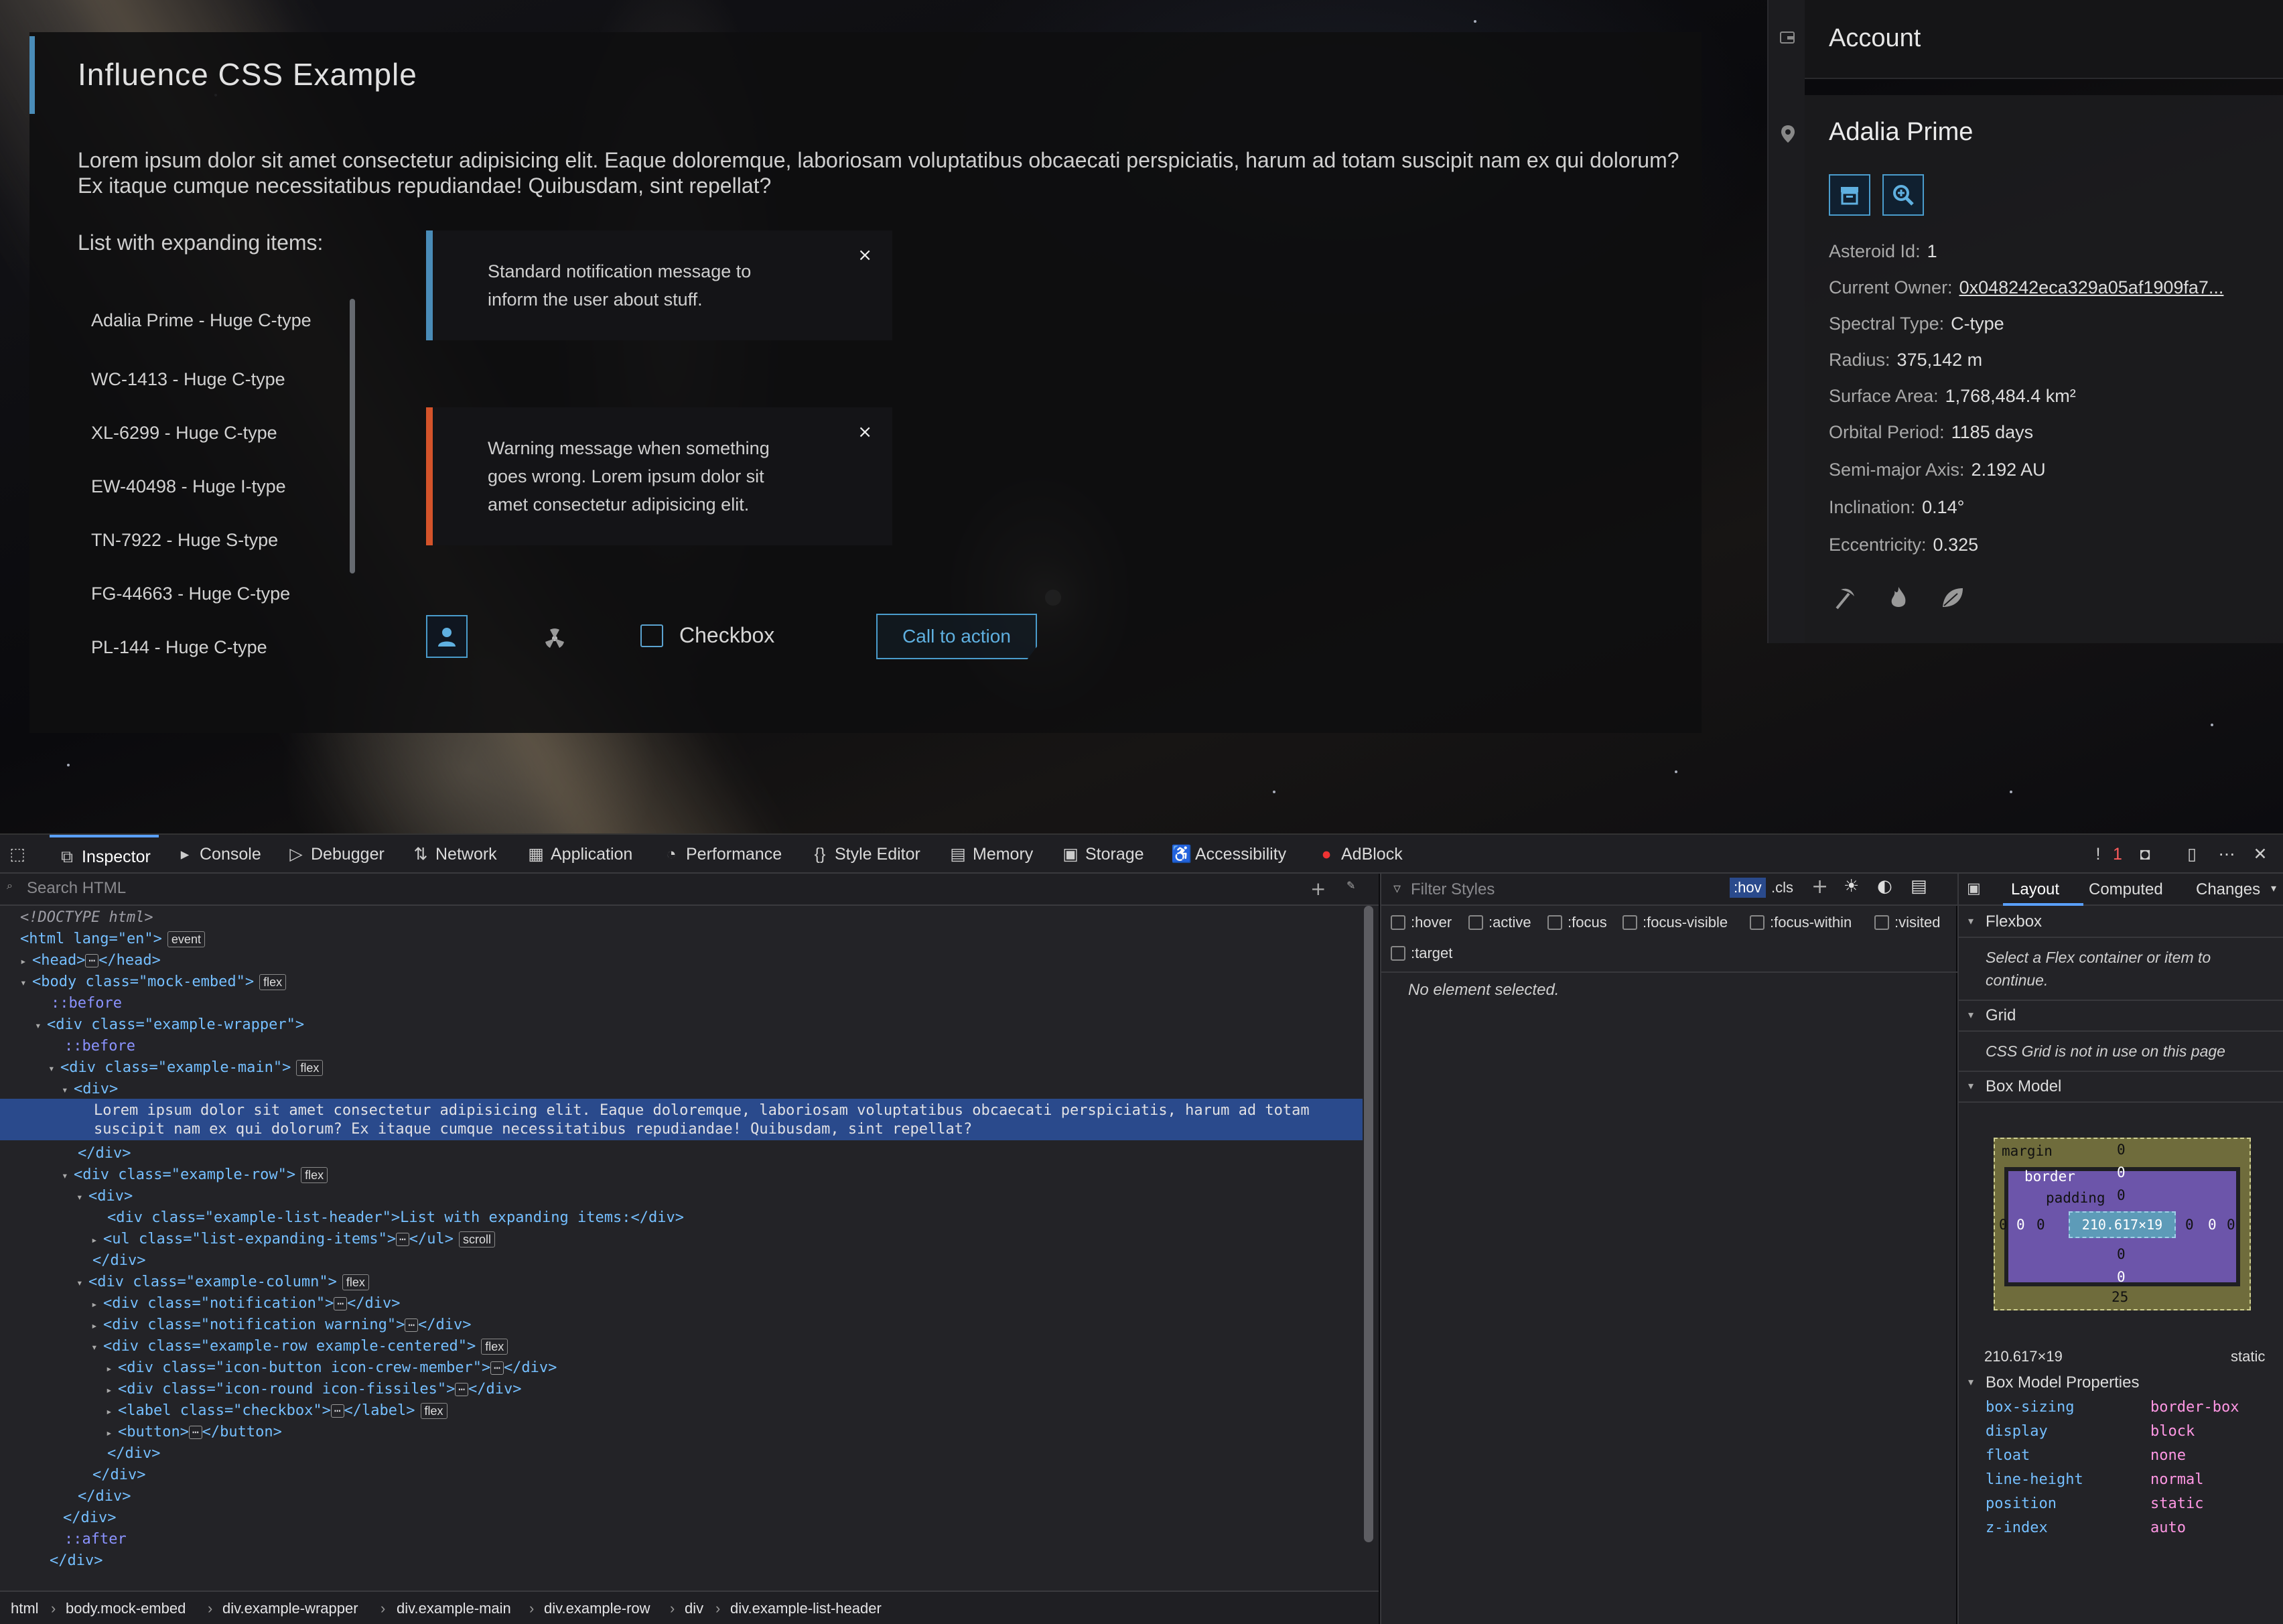 Image resolution: width=2283 pixels, height=1624 pixels. Describe the element at coordinates (722, 855) in the screenshot. I see `tab-performance: ◔ Performance` at that location.